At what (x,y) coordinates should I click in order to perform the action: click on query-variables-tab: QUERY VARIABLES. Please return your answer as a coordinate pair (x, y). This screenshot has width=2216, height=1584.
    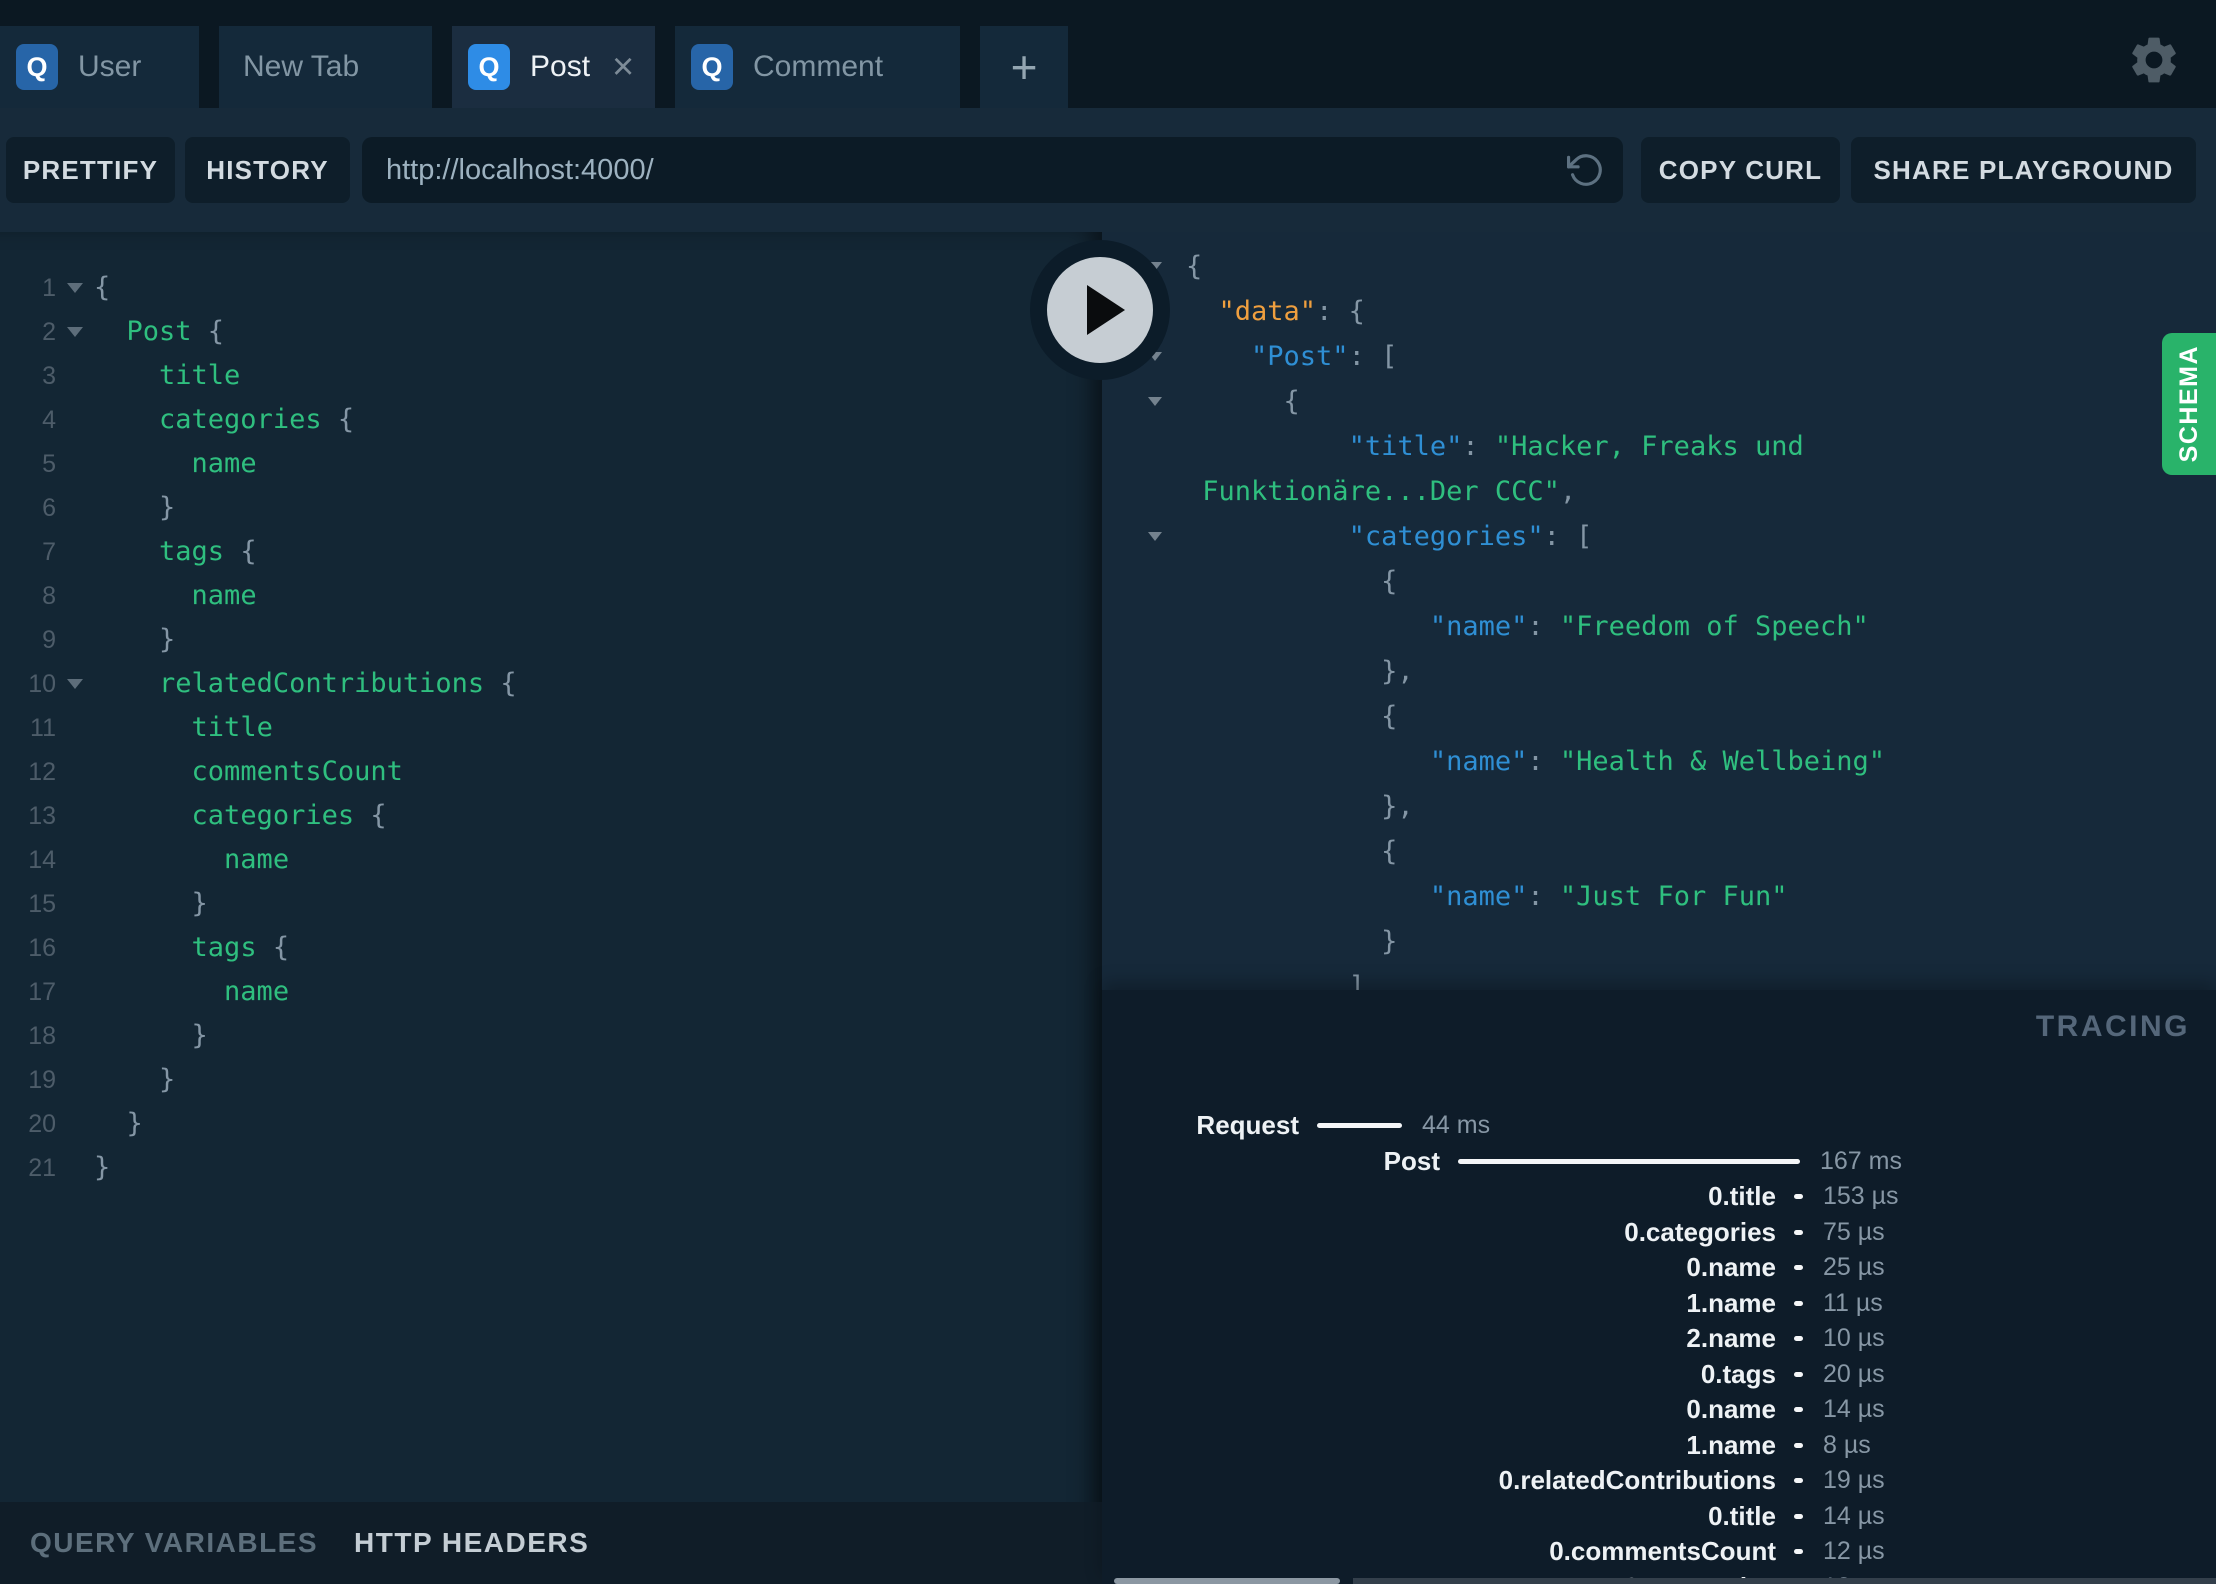
    Looking at the image, I should click on (174, 1543).